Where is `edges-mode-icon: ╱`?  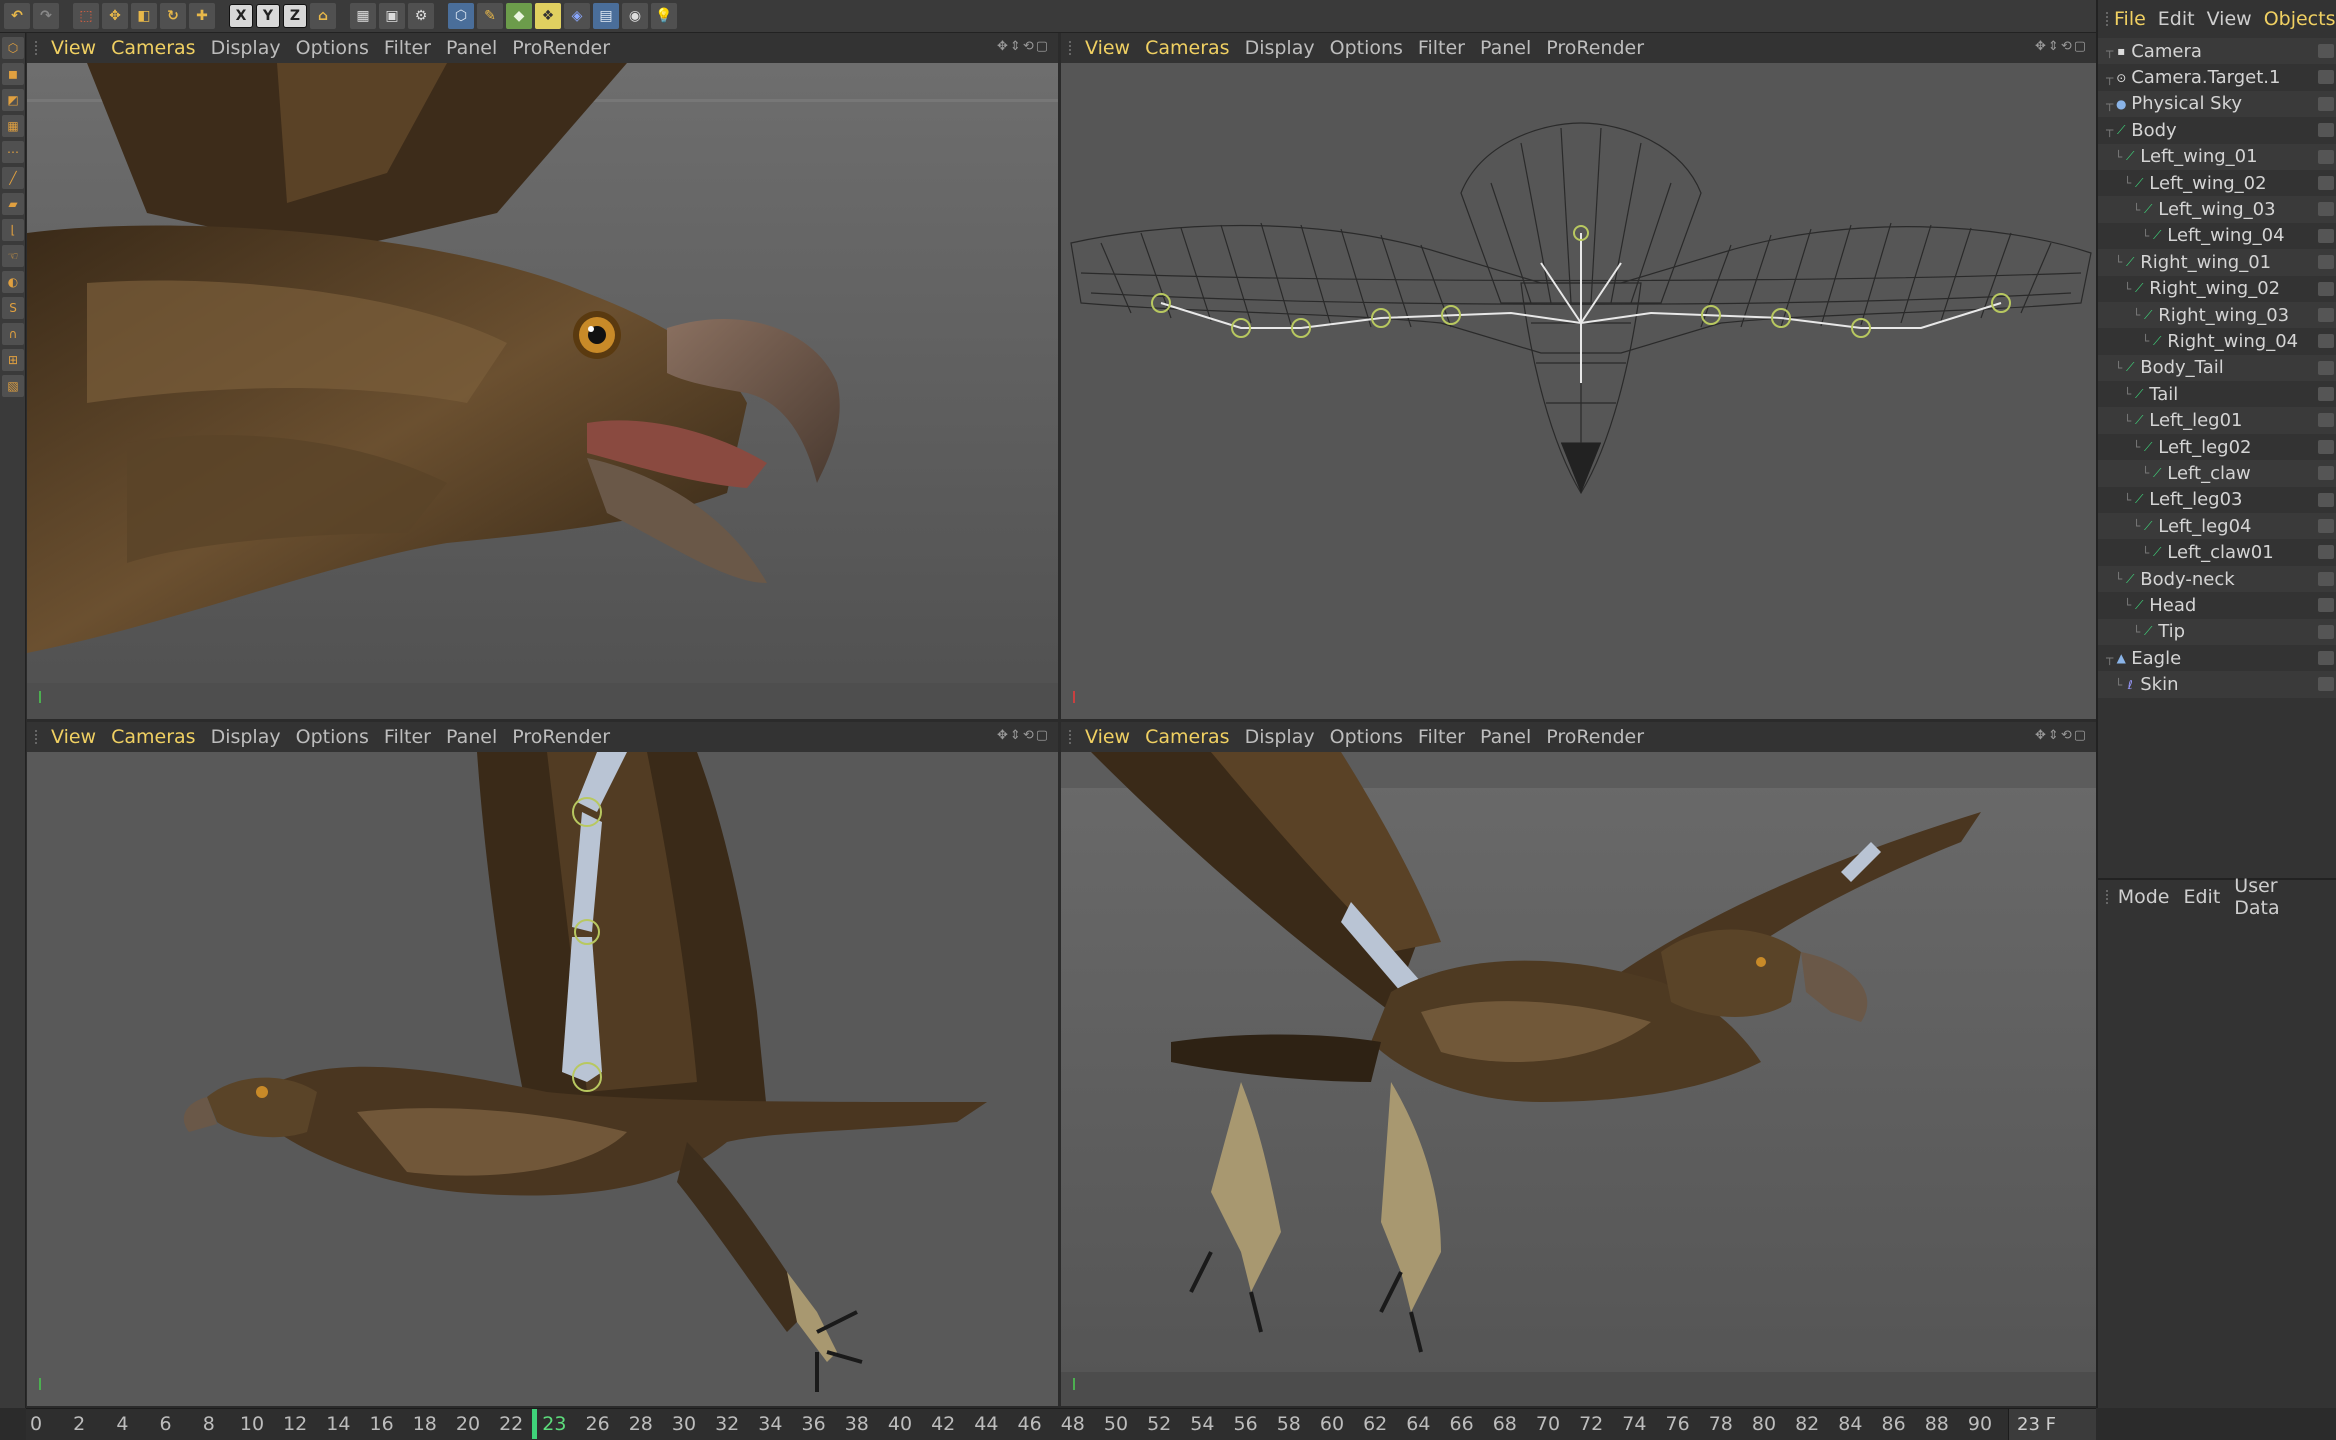
edges-mode-icon: ╱ is located at coordinates (13, 178).